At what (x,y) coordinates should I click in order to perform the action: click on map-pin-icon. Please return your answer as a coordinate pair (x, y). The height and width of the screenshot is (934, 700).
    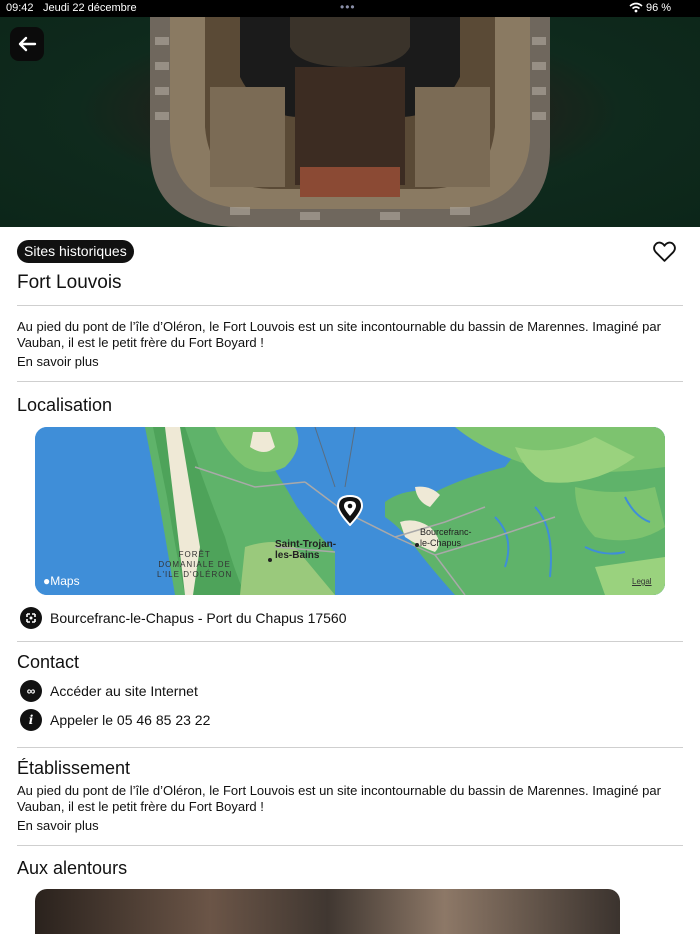
    Looking at the image, I should click on (350, 510).